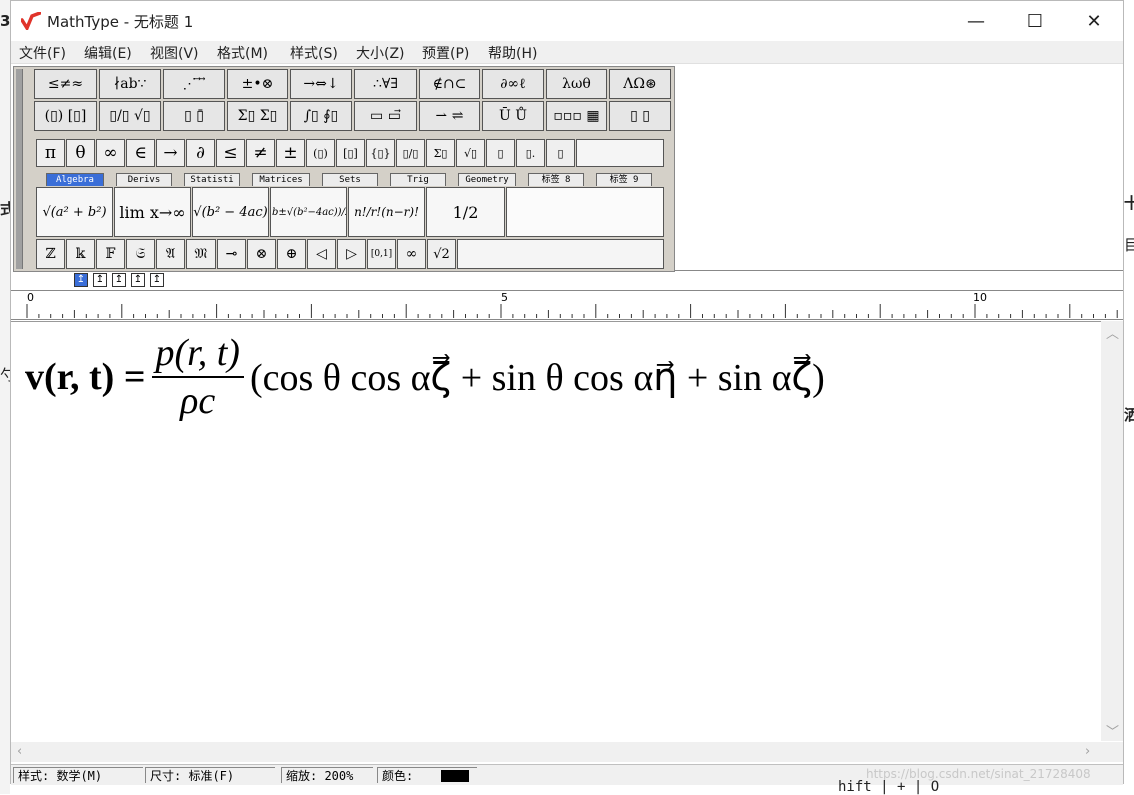 The height and width of the screenshot is (795, 1134). I want to click on menu-view: 视图(V), so click(174, 53).